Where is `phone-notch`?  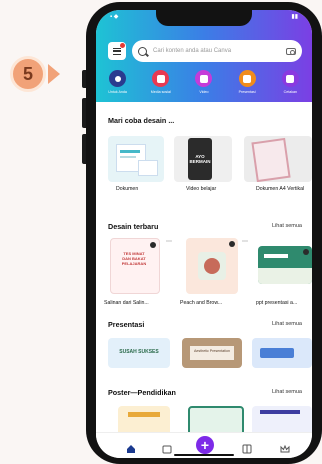 phone-notch is located at coordinates (204, 18).